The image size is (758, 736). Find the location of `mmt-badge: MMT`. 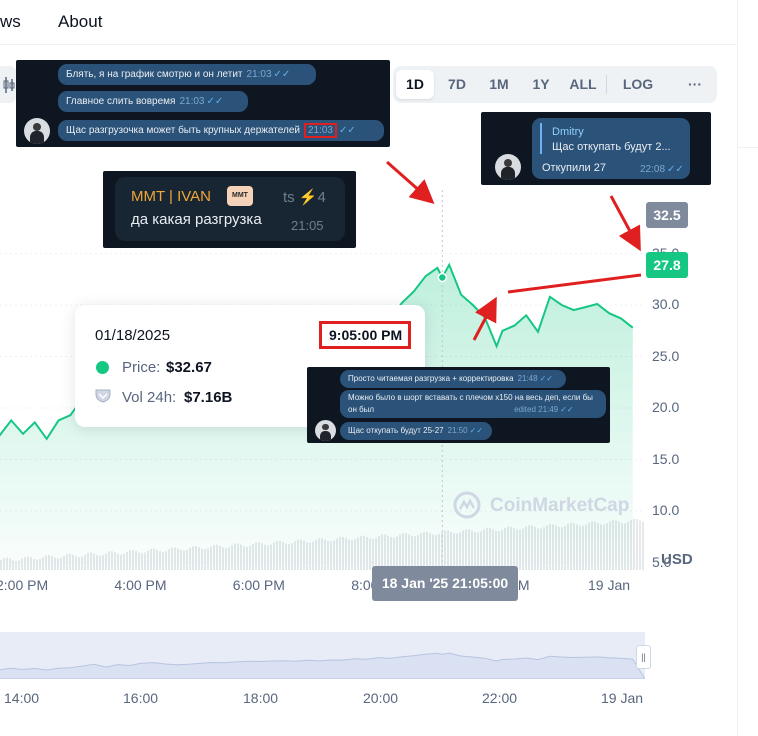

mmt-badge: MMT is located at coordinates (240, 196).